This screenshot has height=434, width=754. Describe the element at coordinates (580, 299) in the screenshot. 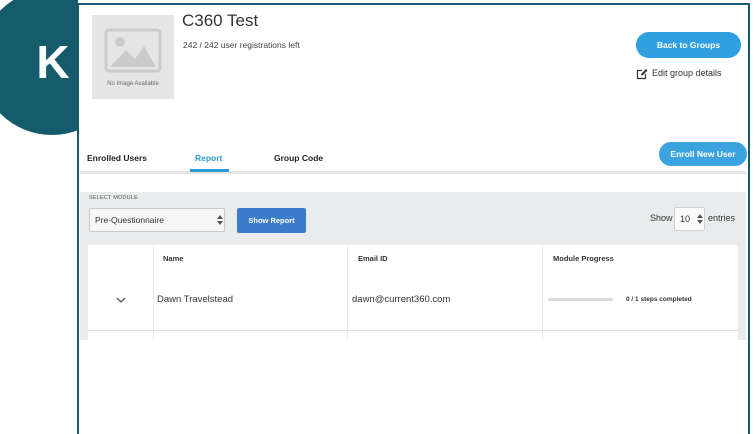

I see `module-progress-bar` at that location.